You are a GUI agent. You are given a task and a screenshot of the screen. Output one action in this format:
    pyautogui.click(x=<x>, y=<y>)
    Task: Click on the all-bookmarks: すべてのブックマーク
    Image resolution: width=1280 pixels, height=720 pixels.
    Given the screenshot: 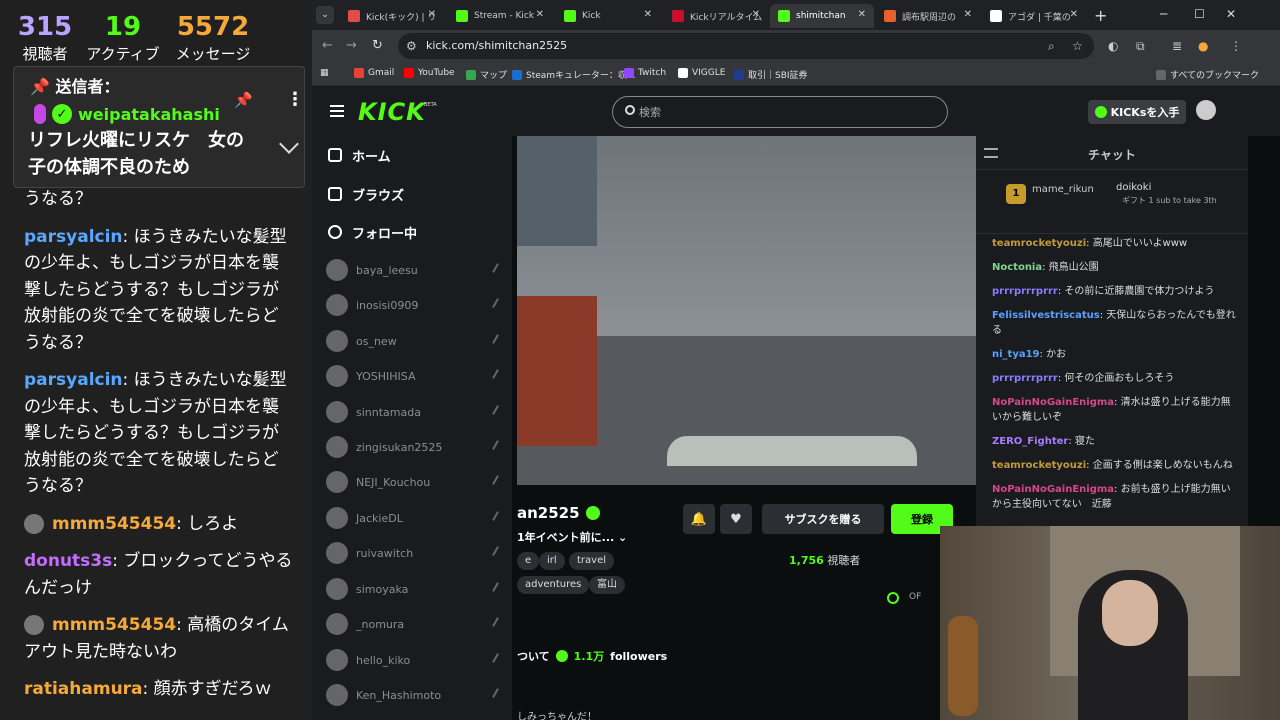 What is the action you would take?
    pyautogui.click(x=1207, y=74)
    